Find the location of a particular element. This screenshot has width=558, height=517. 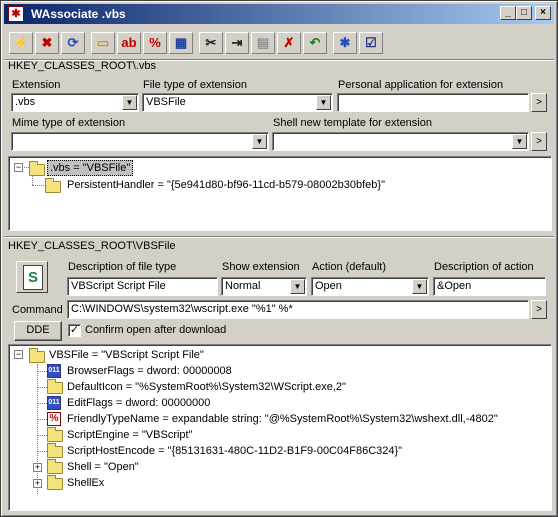

delete-association-icon: ✖ is located at coordinates (47, 42).